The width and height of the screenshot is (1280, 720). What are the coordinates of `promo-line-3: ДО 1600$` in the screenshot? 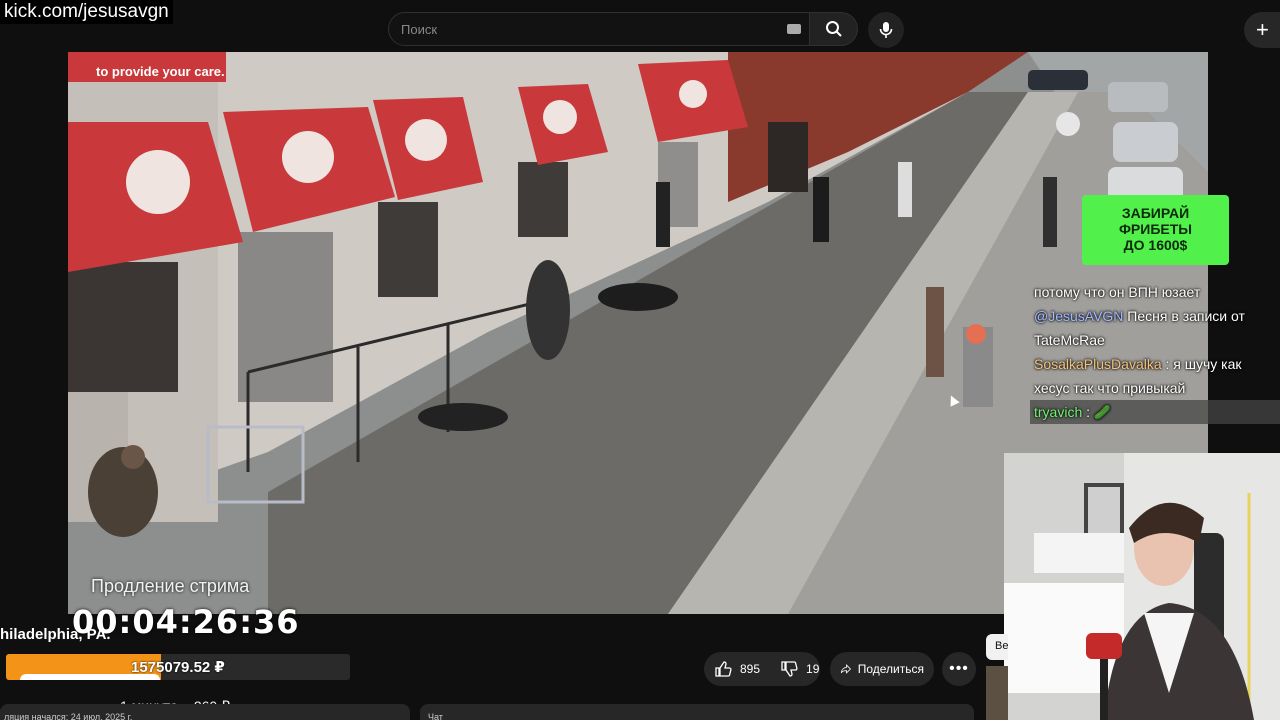 It's located at (1155, 245).